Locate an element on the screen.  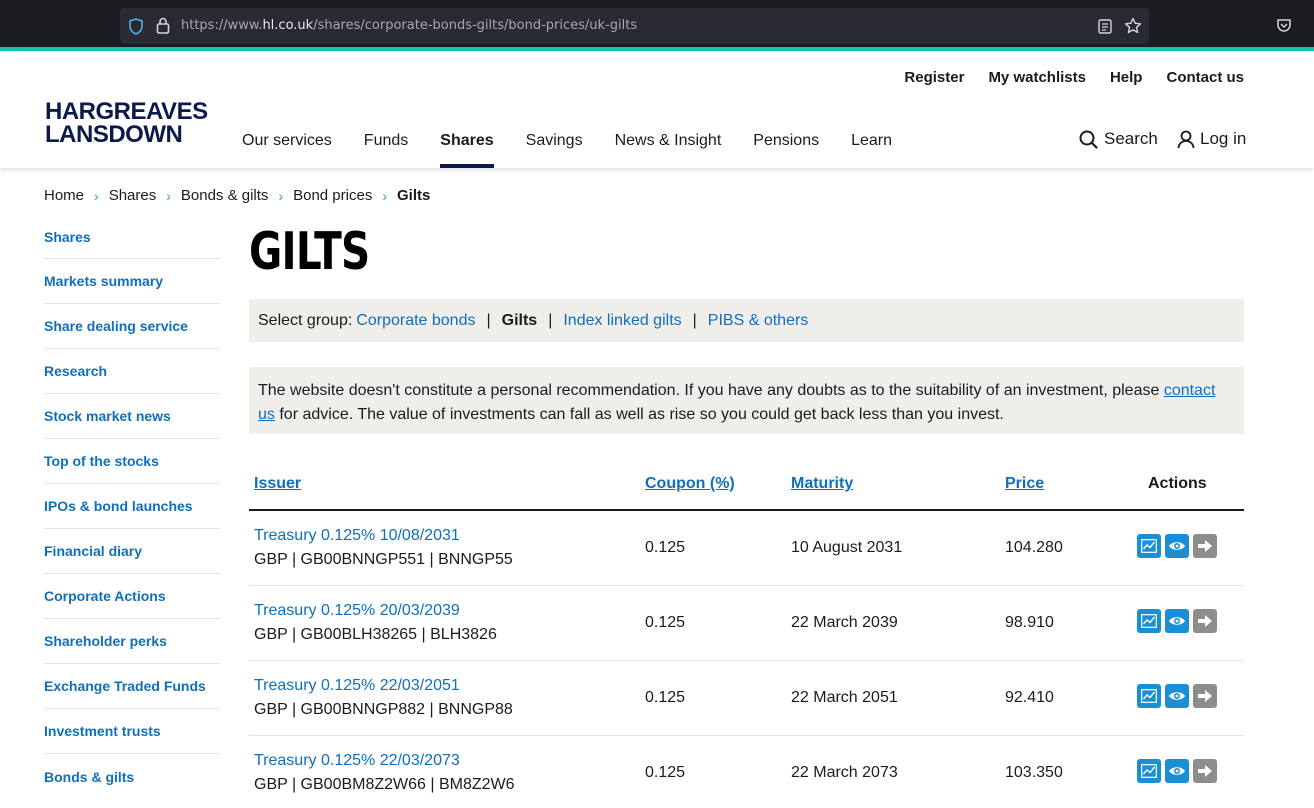
user-icon is located at coordinates (1186, 139).